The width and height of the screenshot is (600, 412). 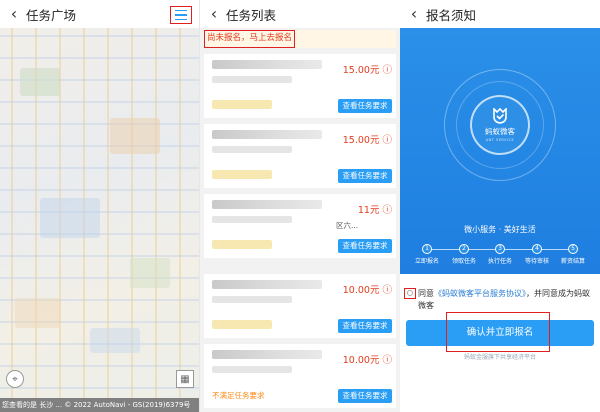 I want to click on page-title: 任务广场, so click(x=51, y=15).